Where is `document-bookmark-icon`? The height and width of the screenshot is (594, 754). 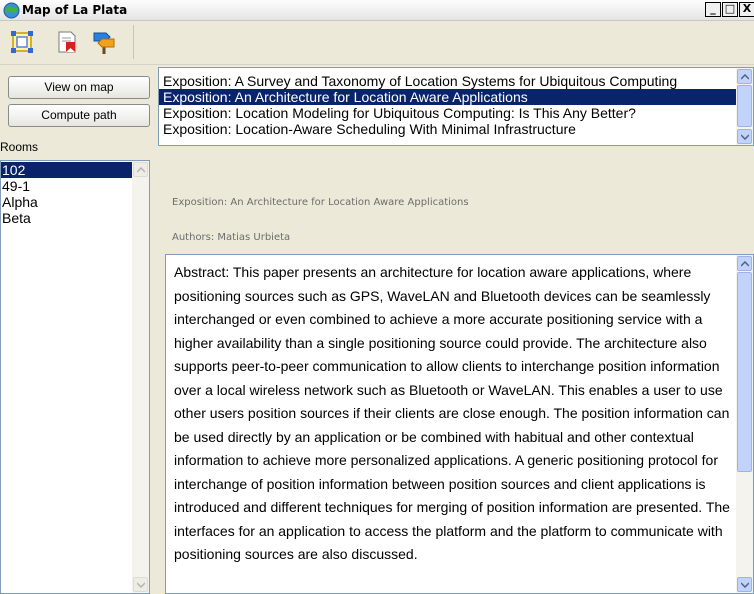 document-bookmark-icon is located at coordinates (67, 42).